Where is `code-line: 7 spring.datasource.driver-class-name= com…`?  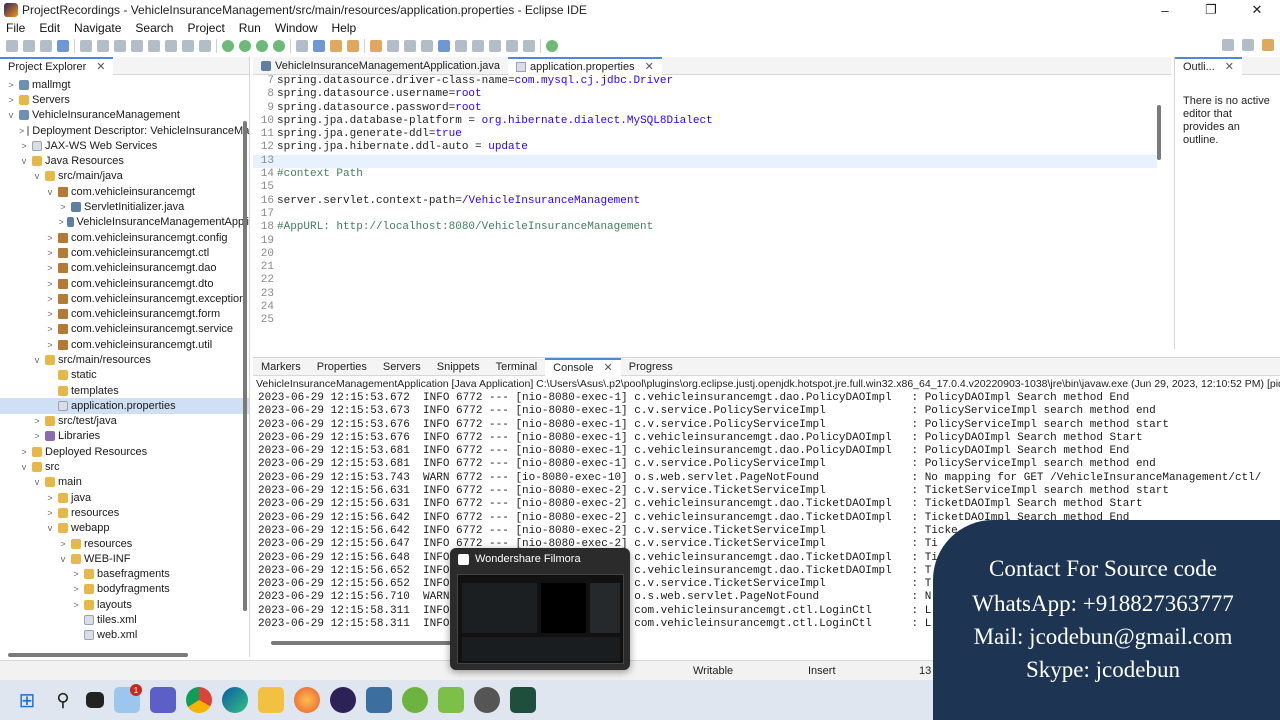
code-line: 7 spring.datasource.driver-class-name= com… is located at coordinates (705, 81).